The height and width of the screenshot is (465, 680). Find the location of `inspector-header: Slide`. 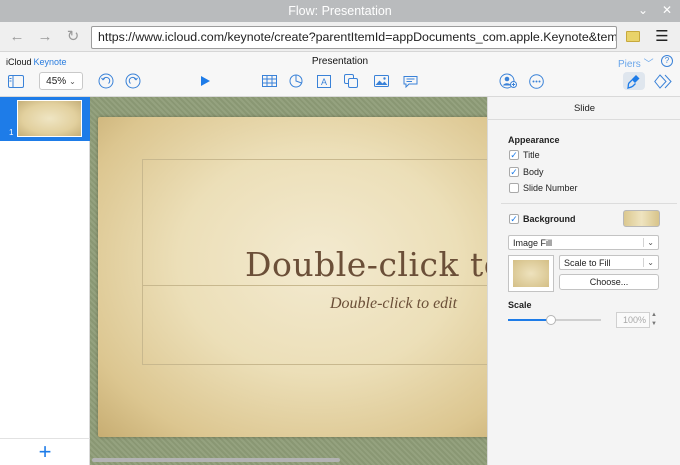

inspector-header: Slide is located at coordinates (584, 108).